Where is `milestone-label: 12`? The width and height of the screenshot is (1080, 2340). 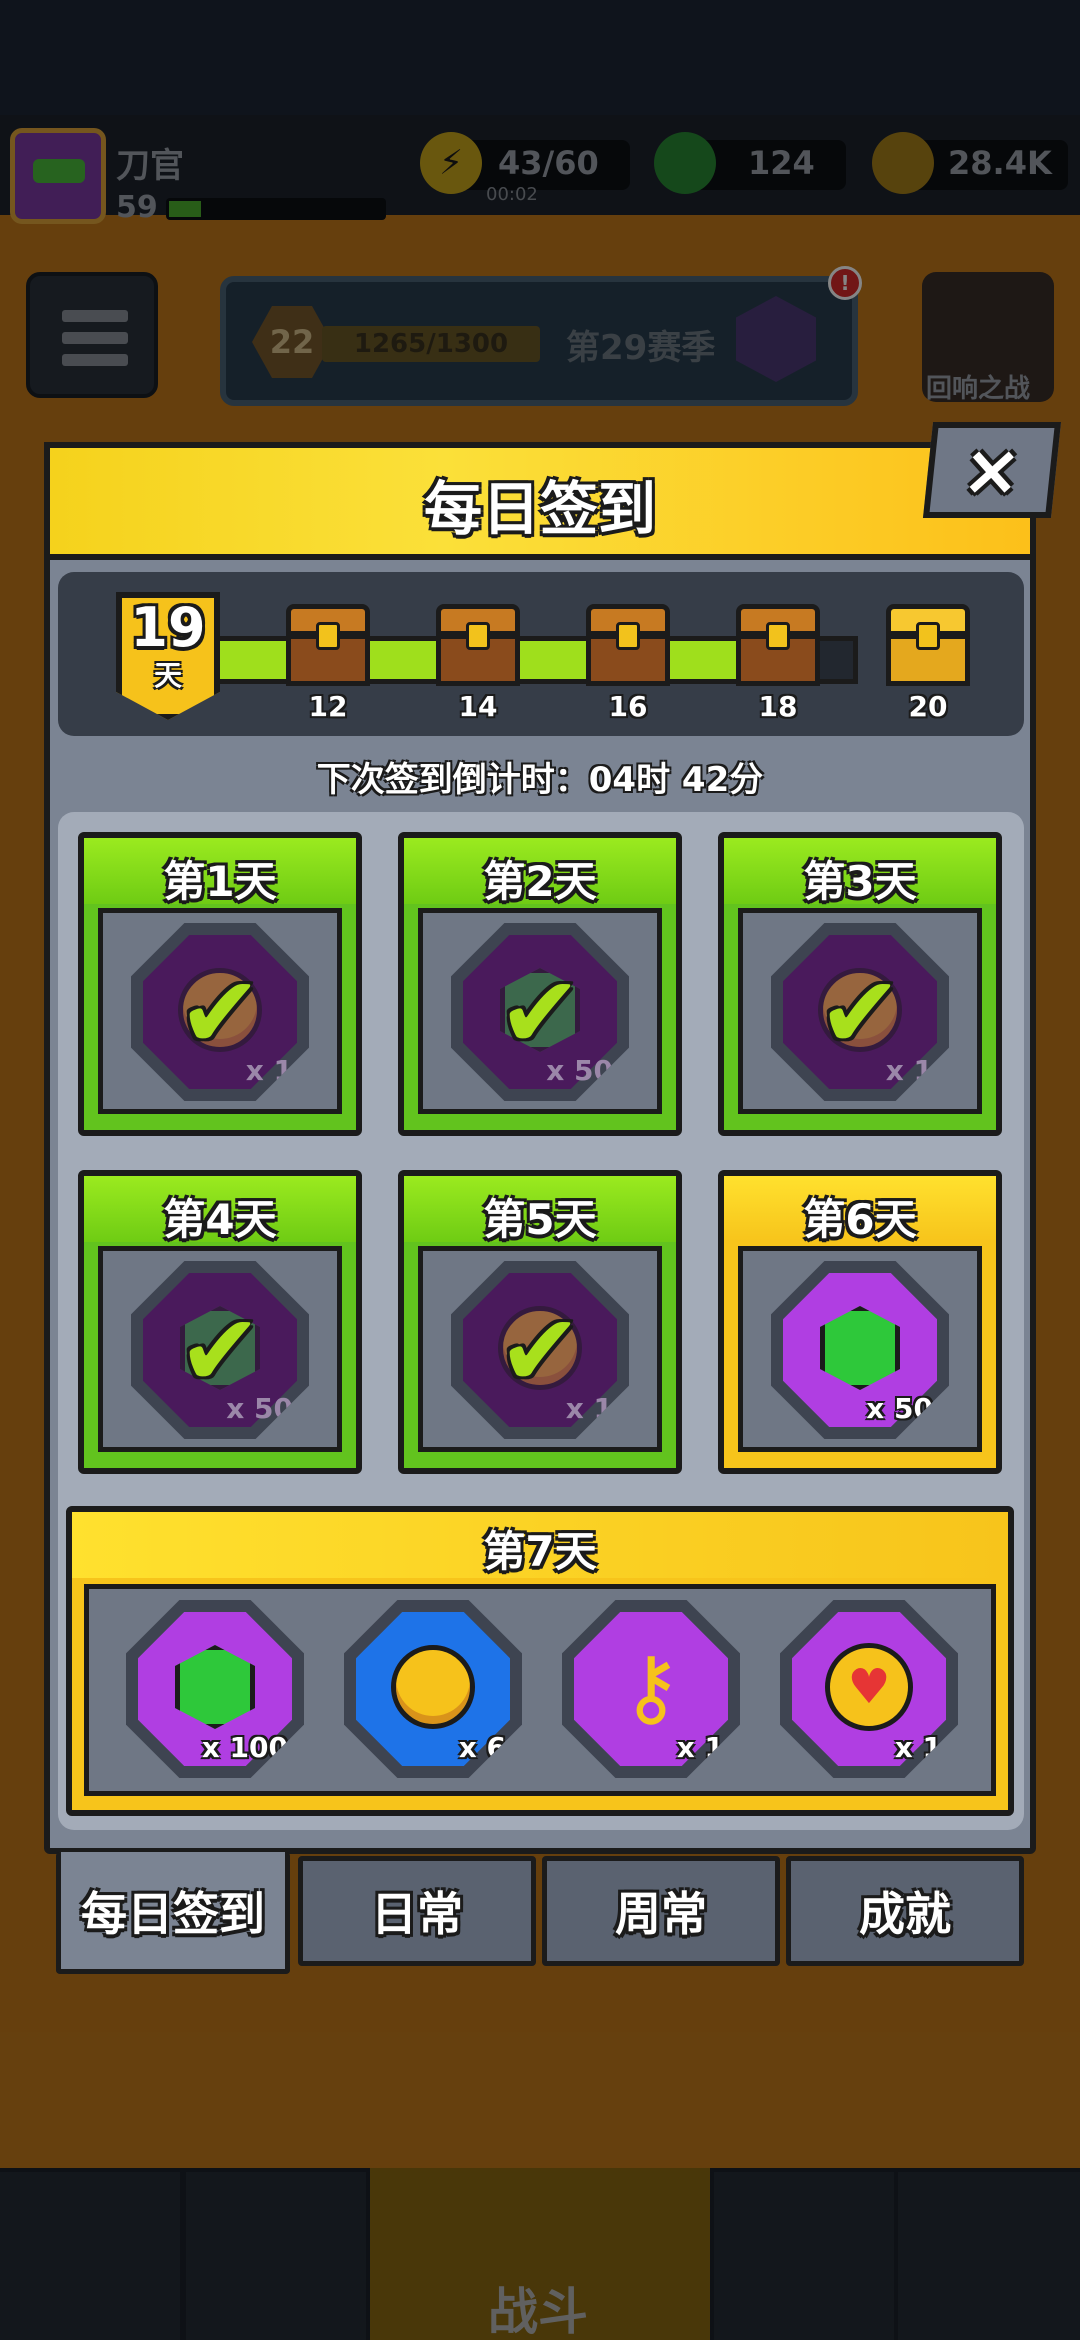 milestone-label: 12 is located at coordinates (328, 706).